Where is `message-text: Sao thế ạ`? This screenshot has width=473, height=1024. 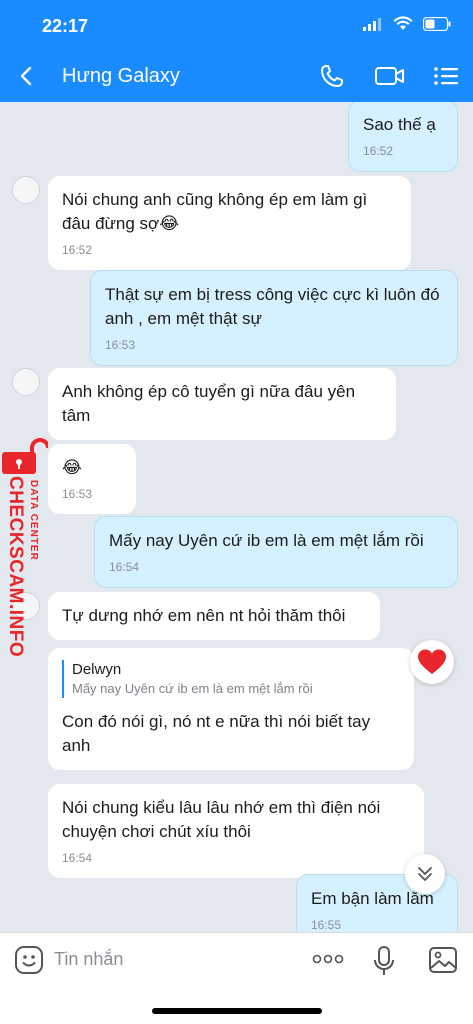
message-text: Sao thế ạ is located at coordinates (399, 124).